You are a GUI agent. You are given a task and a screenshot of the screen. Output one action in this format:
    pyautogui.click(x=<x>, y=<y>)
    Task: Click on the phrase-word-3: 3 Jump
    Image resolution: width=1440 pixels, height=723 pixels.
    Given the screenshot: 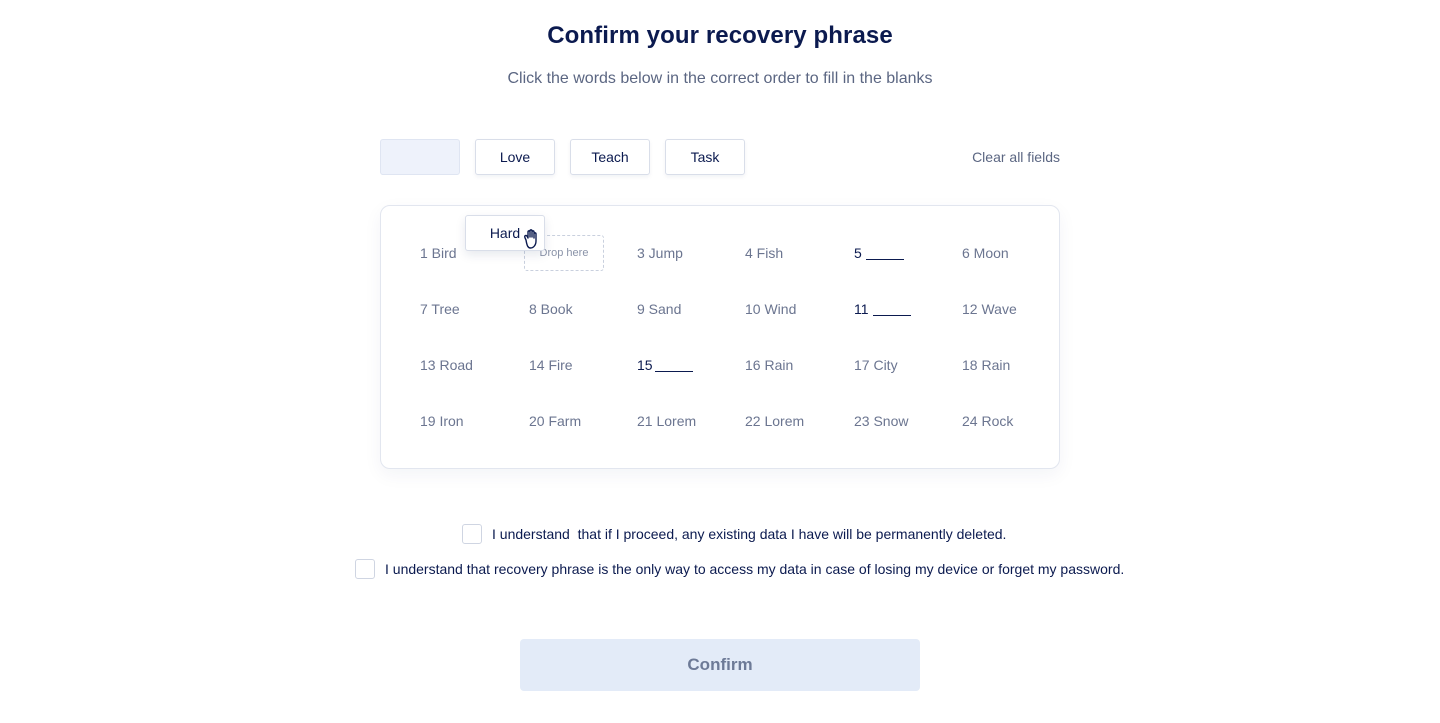 What is the action you would take?
    pyautogui.click(x=660, y=253)
    